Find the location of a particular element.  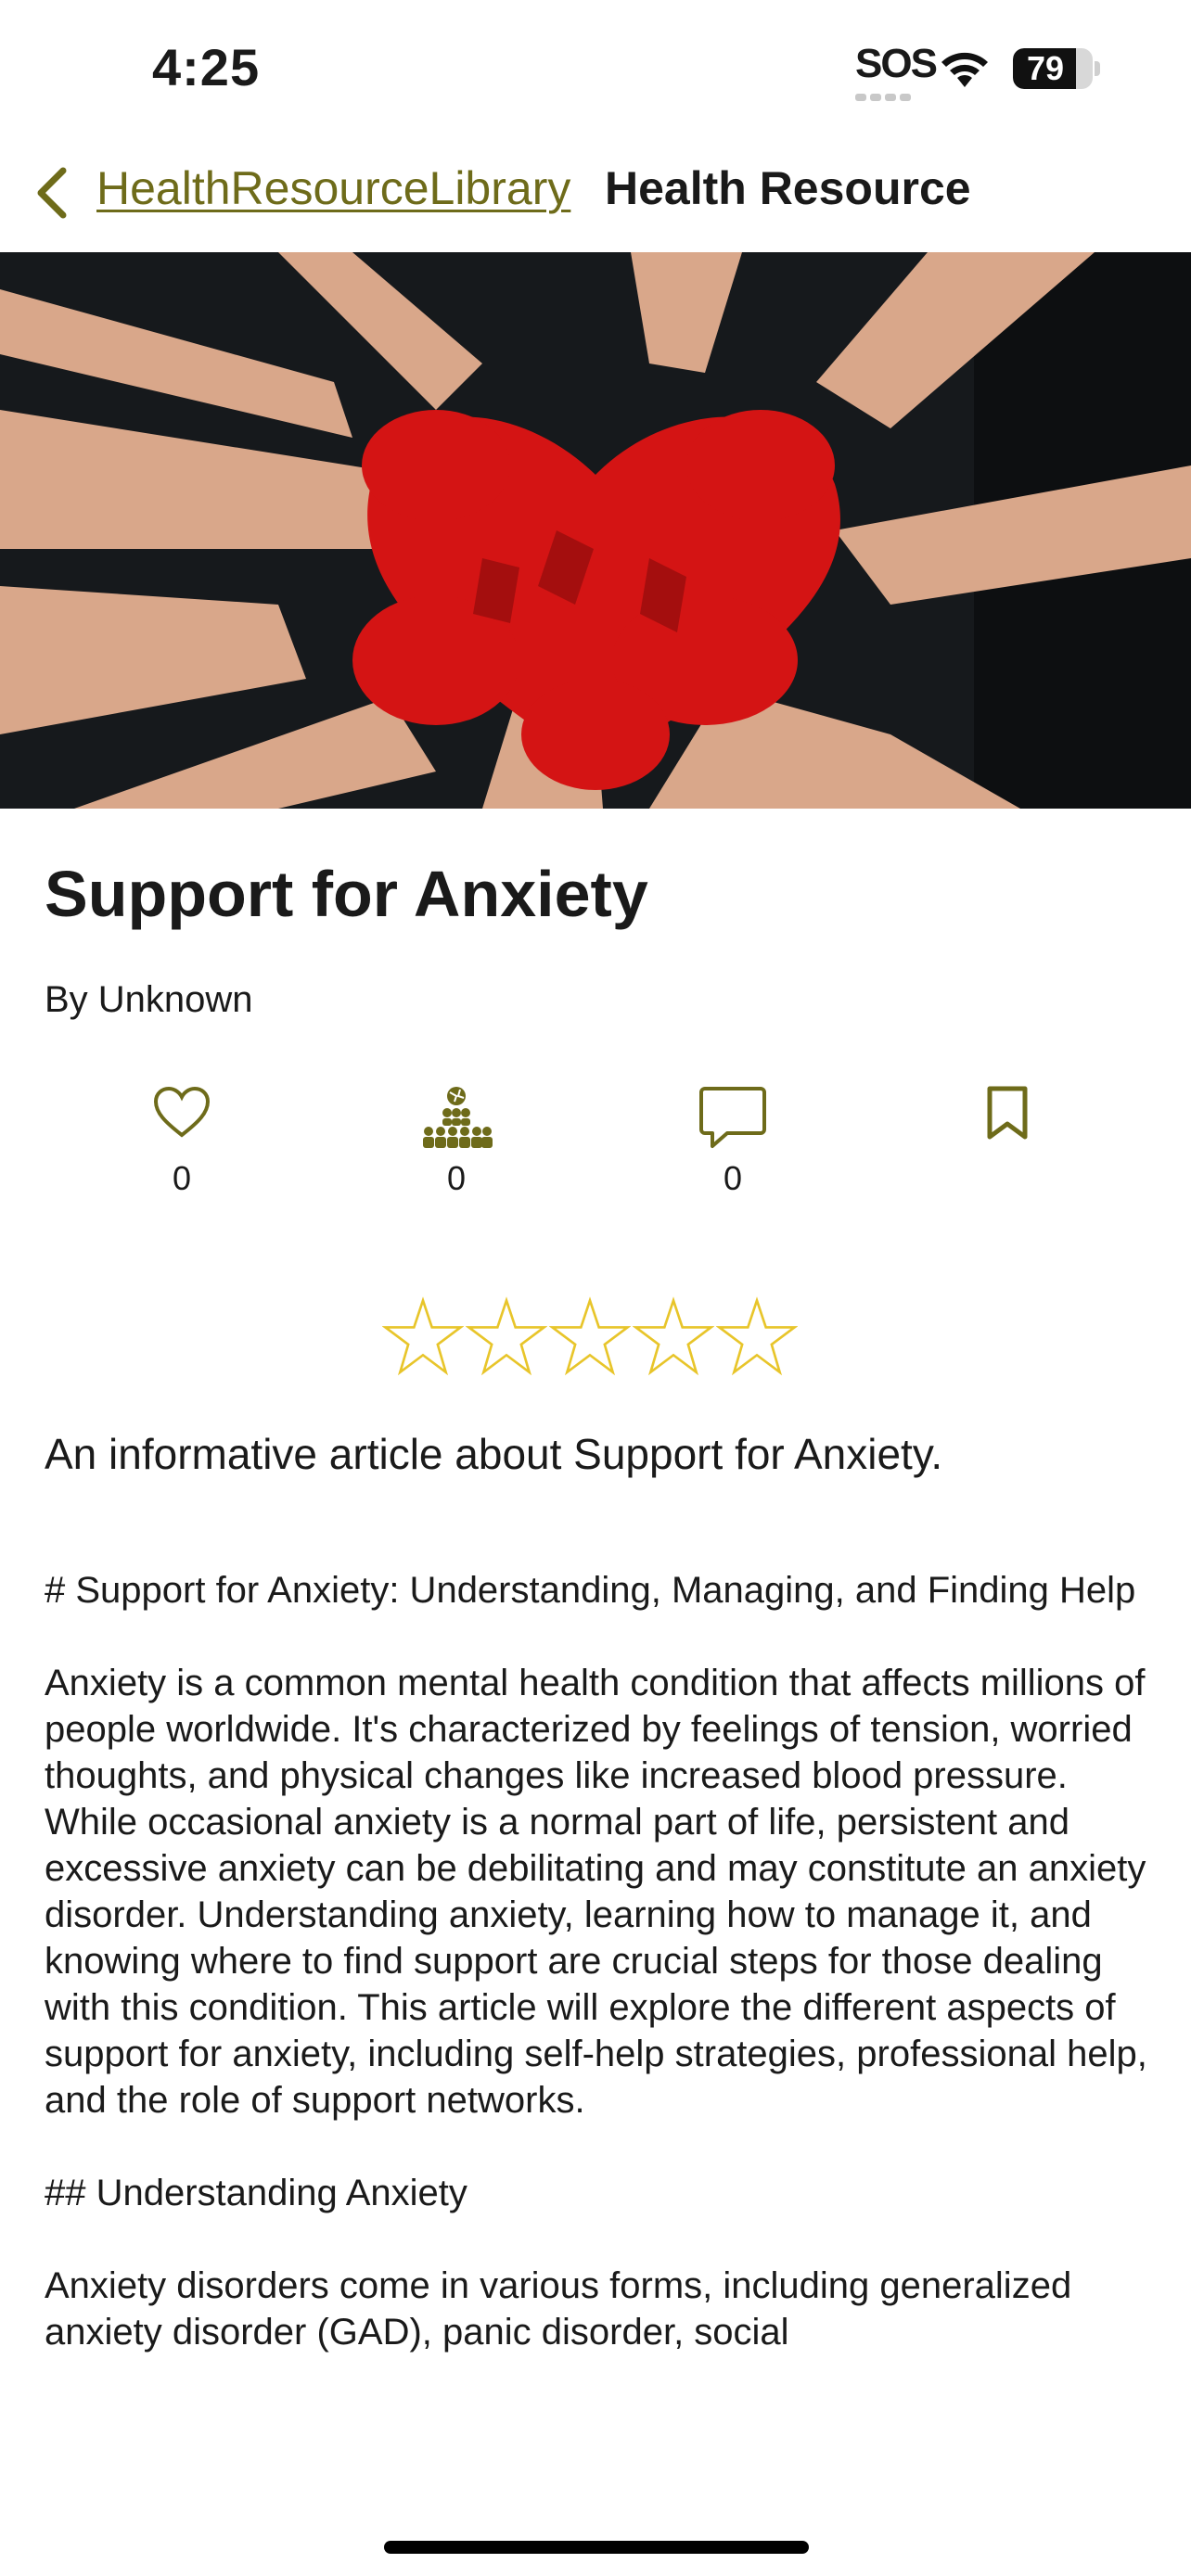

bookmark-icon is located at coordinates (1007, 1113).